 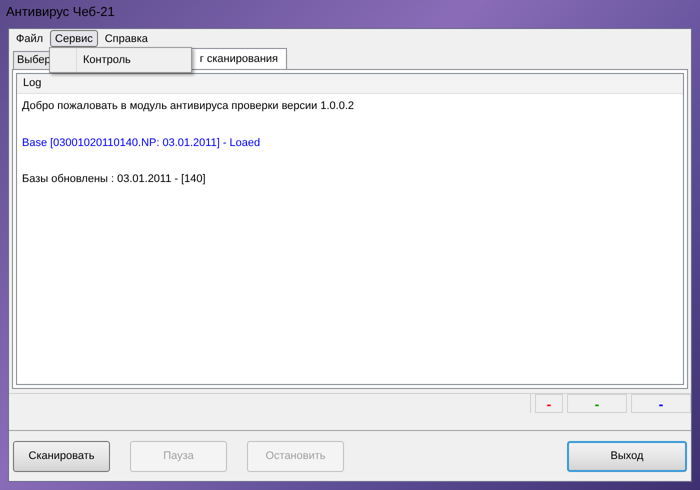 What do you see at coordinates (189, 106) in the screenshot?
I see `log-line: Добро пожаловать в модуль антивируса проверки версии 1.0.0.2` at bounding box center [189, 106].